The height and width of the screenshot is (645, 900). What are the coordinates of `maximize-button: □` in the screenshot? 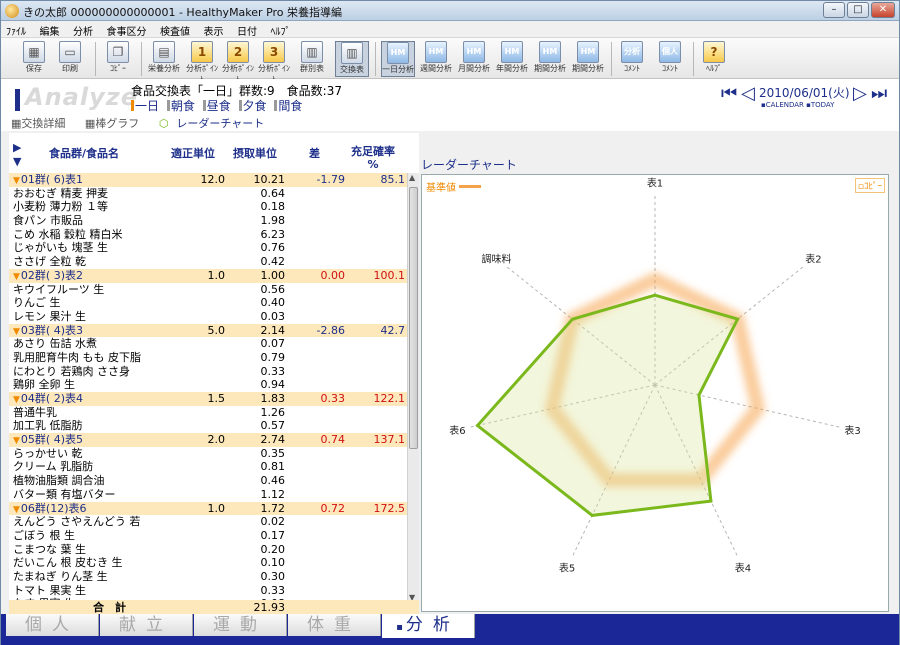 It's located at (858, 10).